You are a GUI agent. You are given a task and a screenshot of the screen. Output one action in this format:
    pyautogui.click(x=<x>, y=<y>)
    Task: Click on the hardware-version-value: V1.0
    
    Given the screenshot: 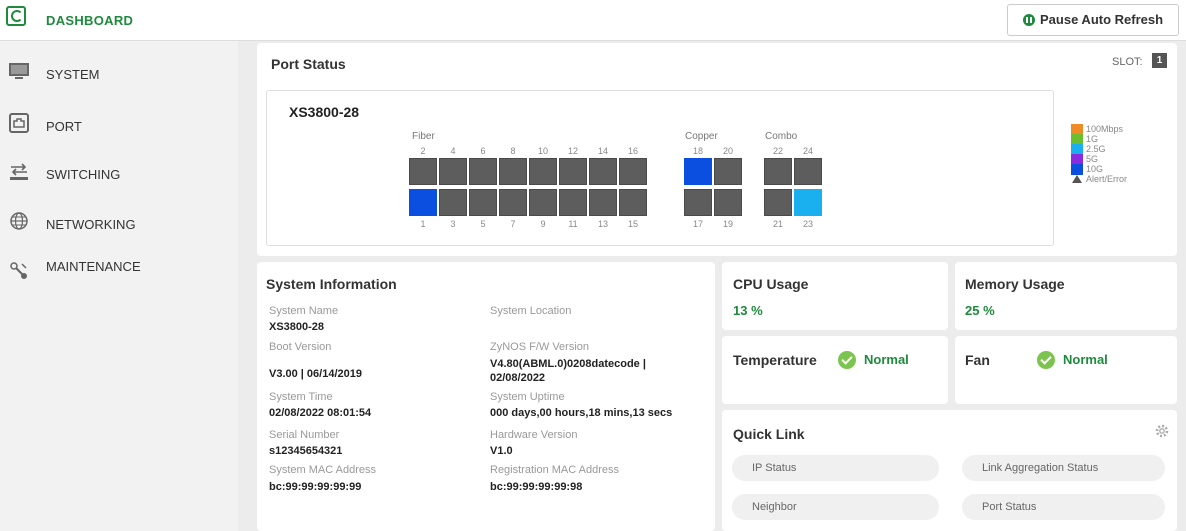 What is the action you would take?
    pyautogui.click(x=501, y=451)
    